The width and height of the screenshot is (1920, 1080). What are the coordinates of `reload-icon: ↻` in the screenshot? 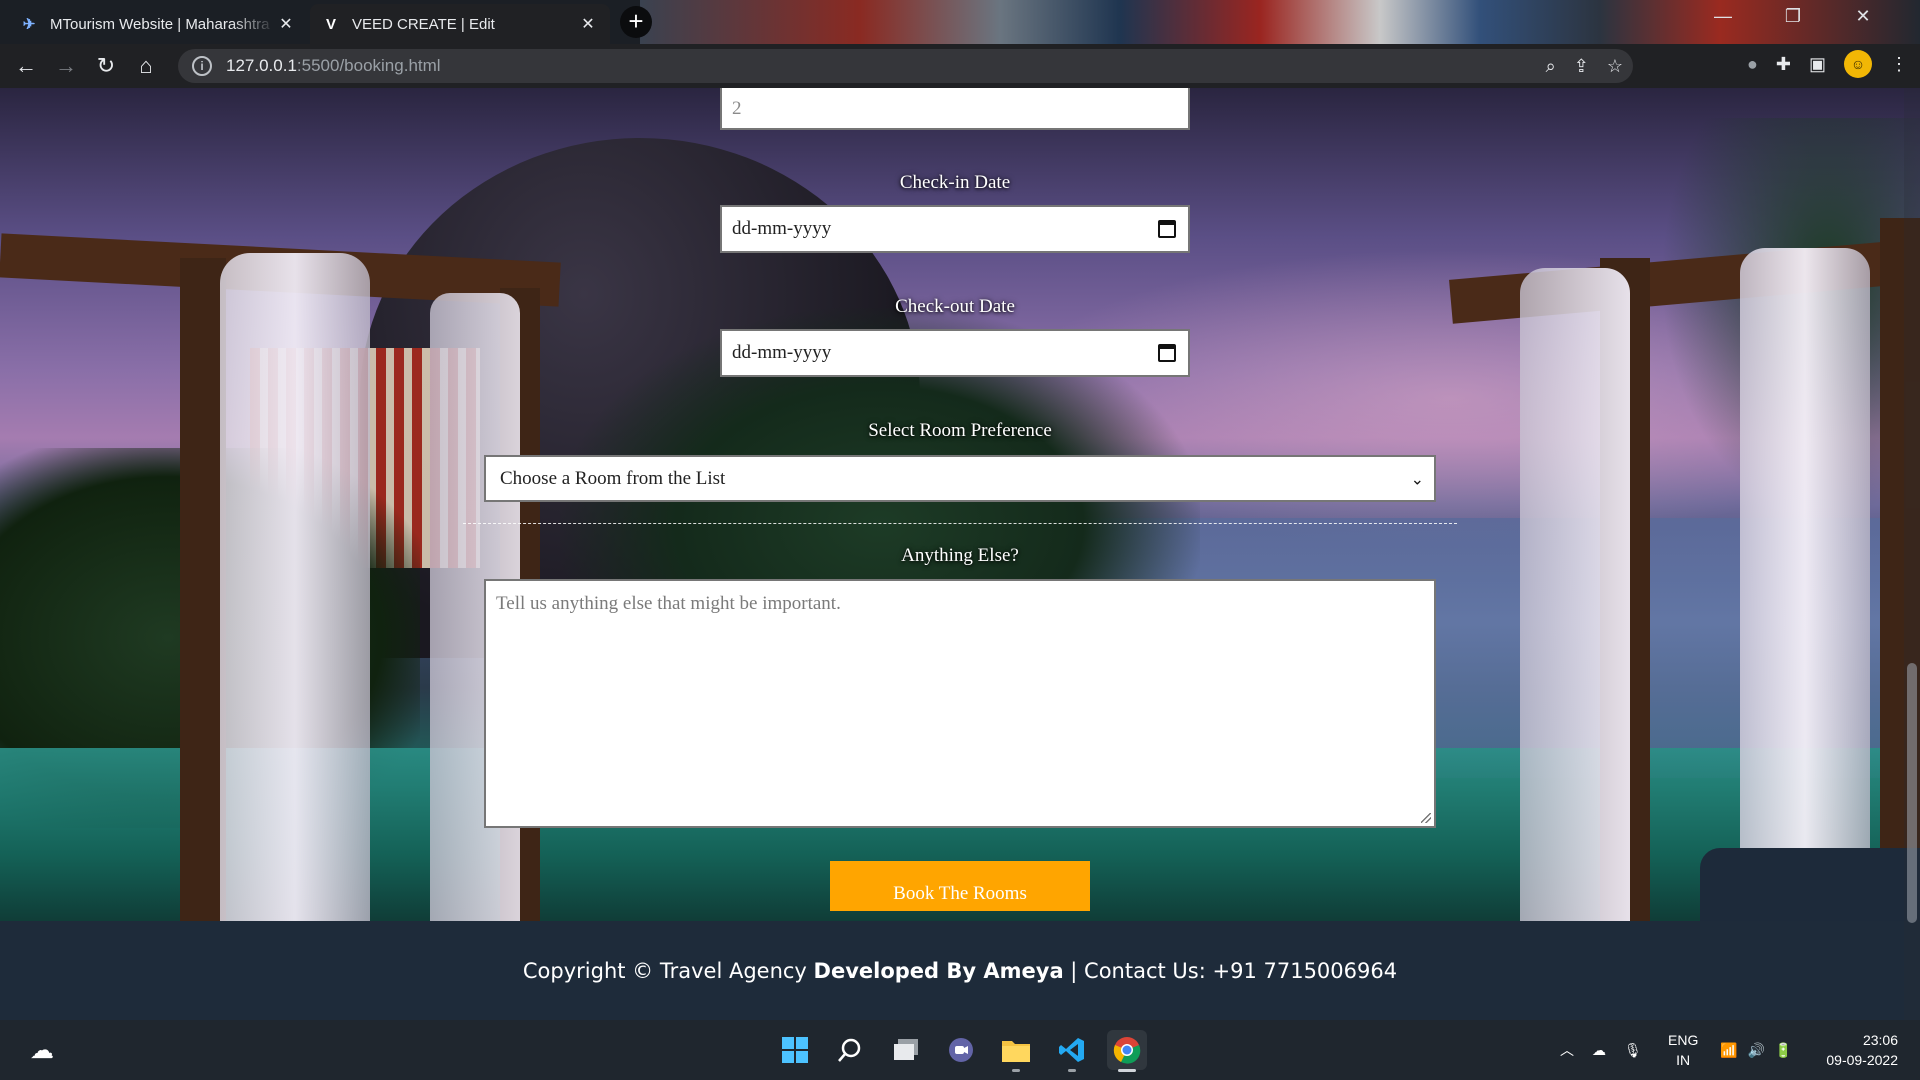 It's located at (106, 66).